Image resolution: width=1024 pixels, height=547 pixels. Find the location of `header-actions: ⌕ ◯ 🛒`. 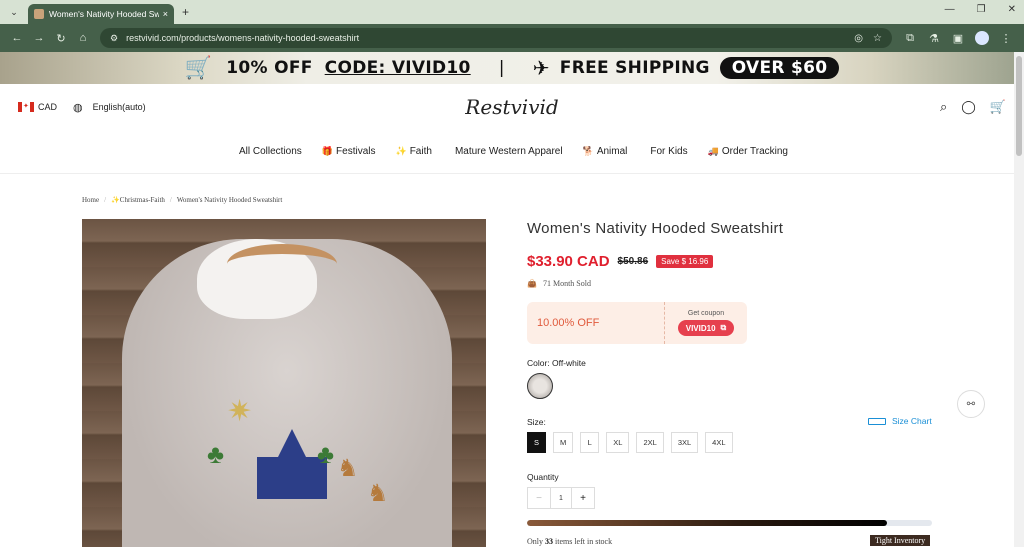

header-actions: ⌕ ◯ 🛒 is located at coordinates (973, 107).